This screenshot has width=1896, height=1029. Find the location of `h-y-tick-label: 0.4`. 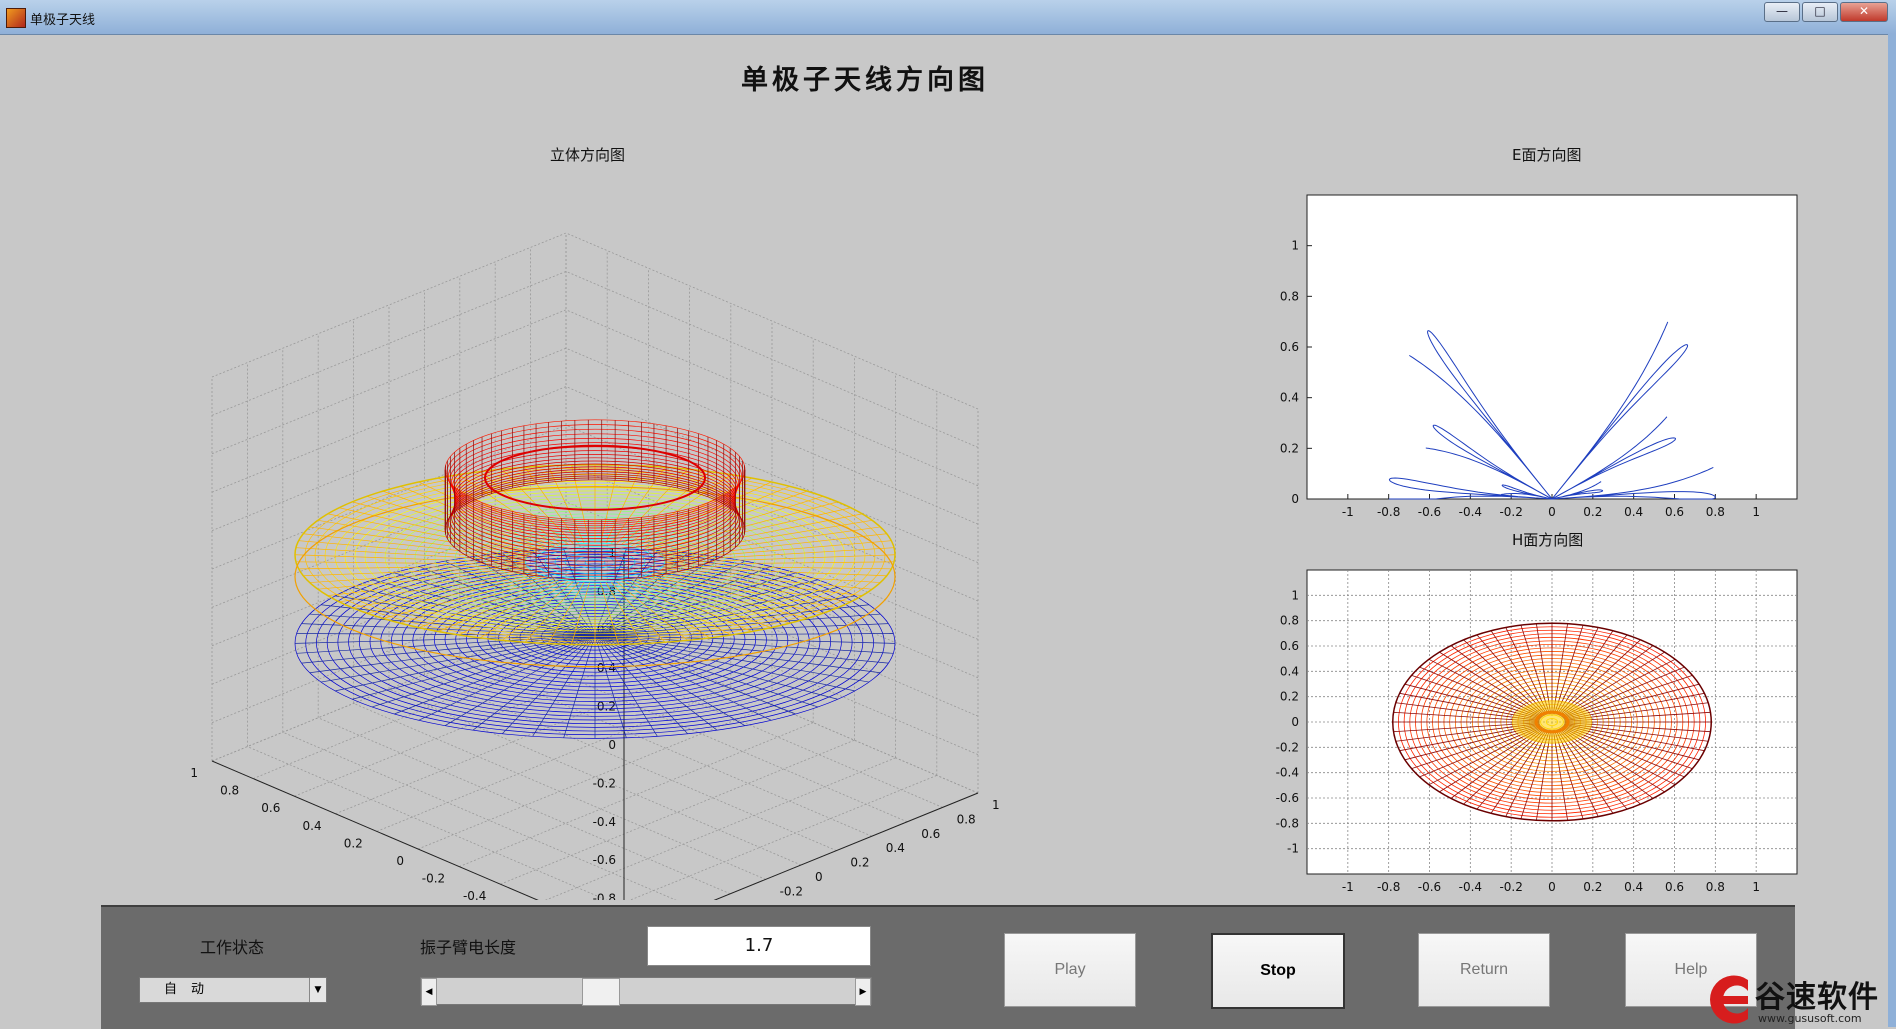

h-y-tick-label: 0.4 is located at coordinates (1289, 671).